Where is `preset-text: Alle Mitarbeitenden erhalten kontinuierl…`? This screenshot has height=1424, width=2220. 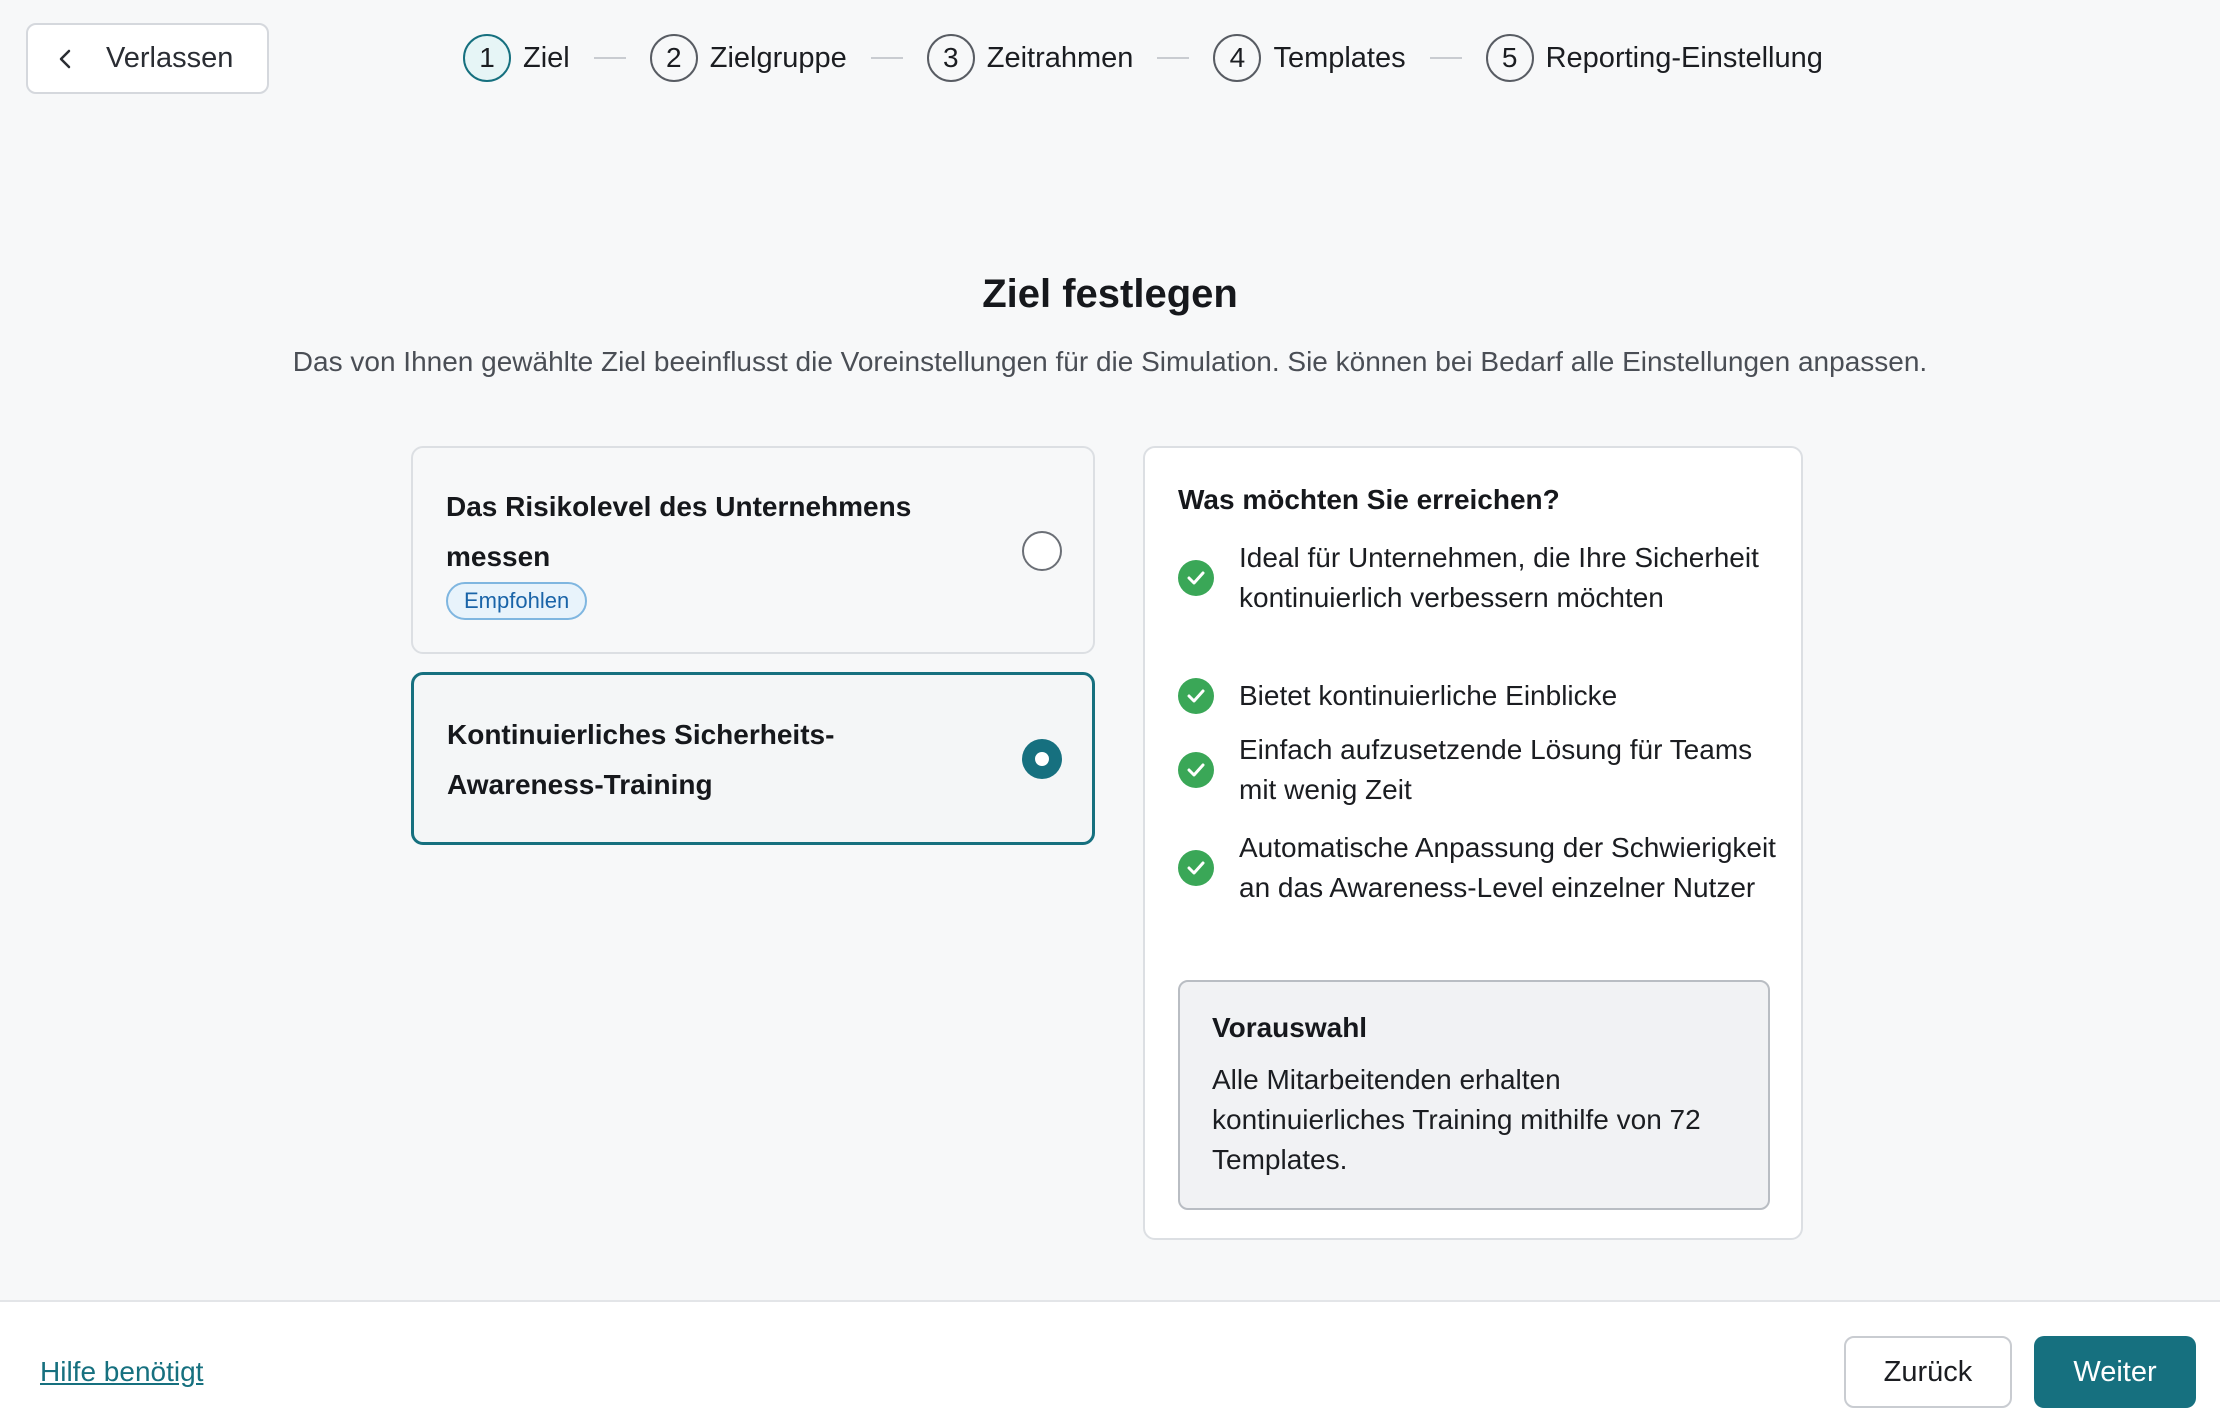
preset-text: Alle Mitarbeitenden erhalten kontinuierl… is located at coordinates (1456, 1119).